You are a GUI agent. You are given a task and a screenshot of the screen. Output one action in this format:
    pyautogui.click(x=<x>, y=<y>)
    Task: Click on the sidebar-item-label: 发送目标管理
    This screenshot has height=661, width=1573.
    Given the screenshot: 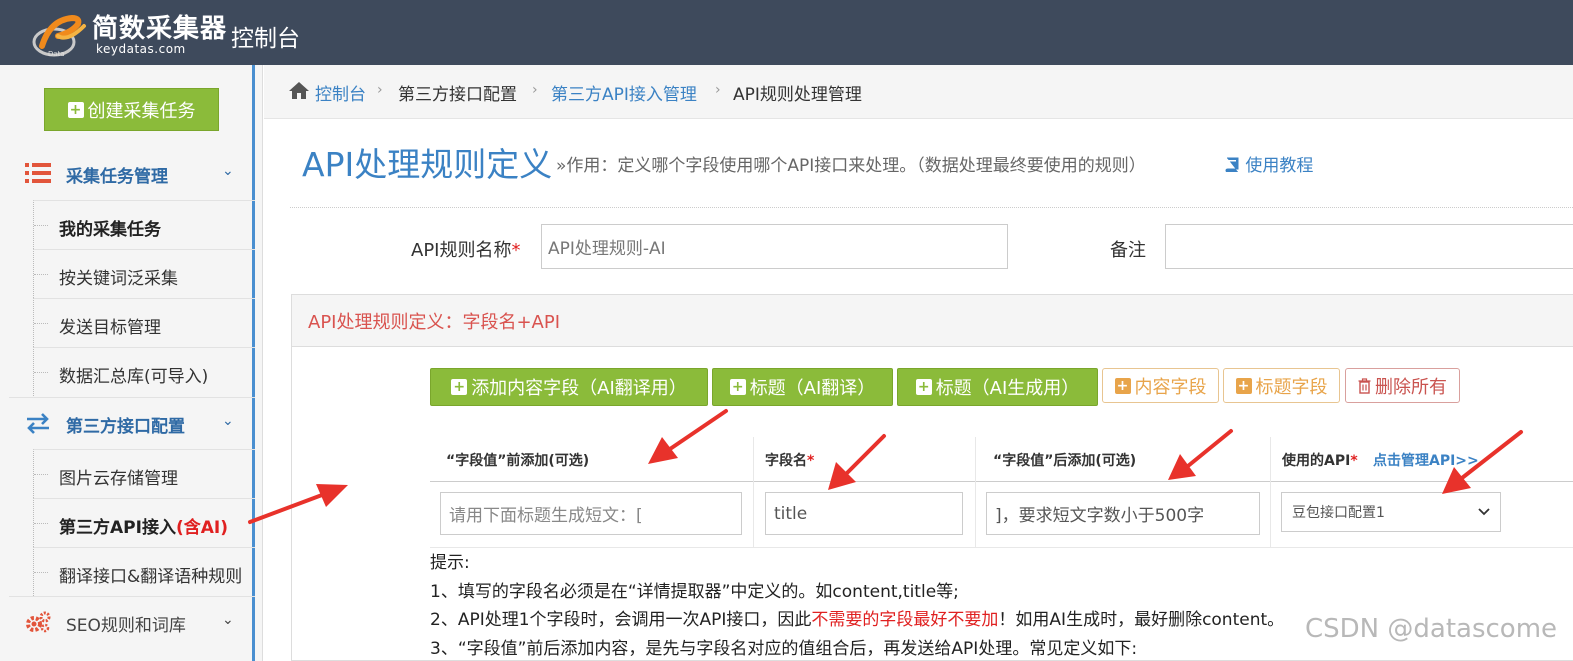 What is the action you would take?
    pyautogui.click(x=110, y=328)
    